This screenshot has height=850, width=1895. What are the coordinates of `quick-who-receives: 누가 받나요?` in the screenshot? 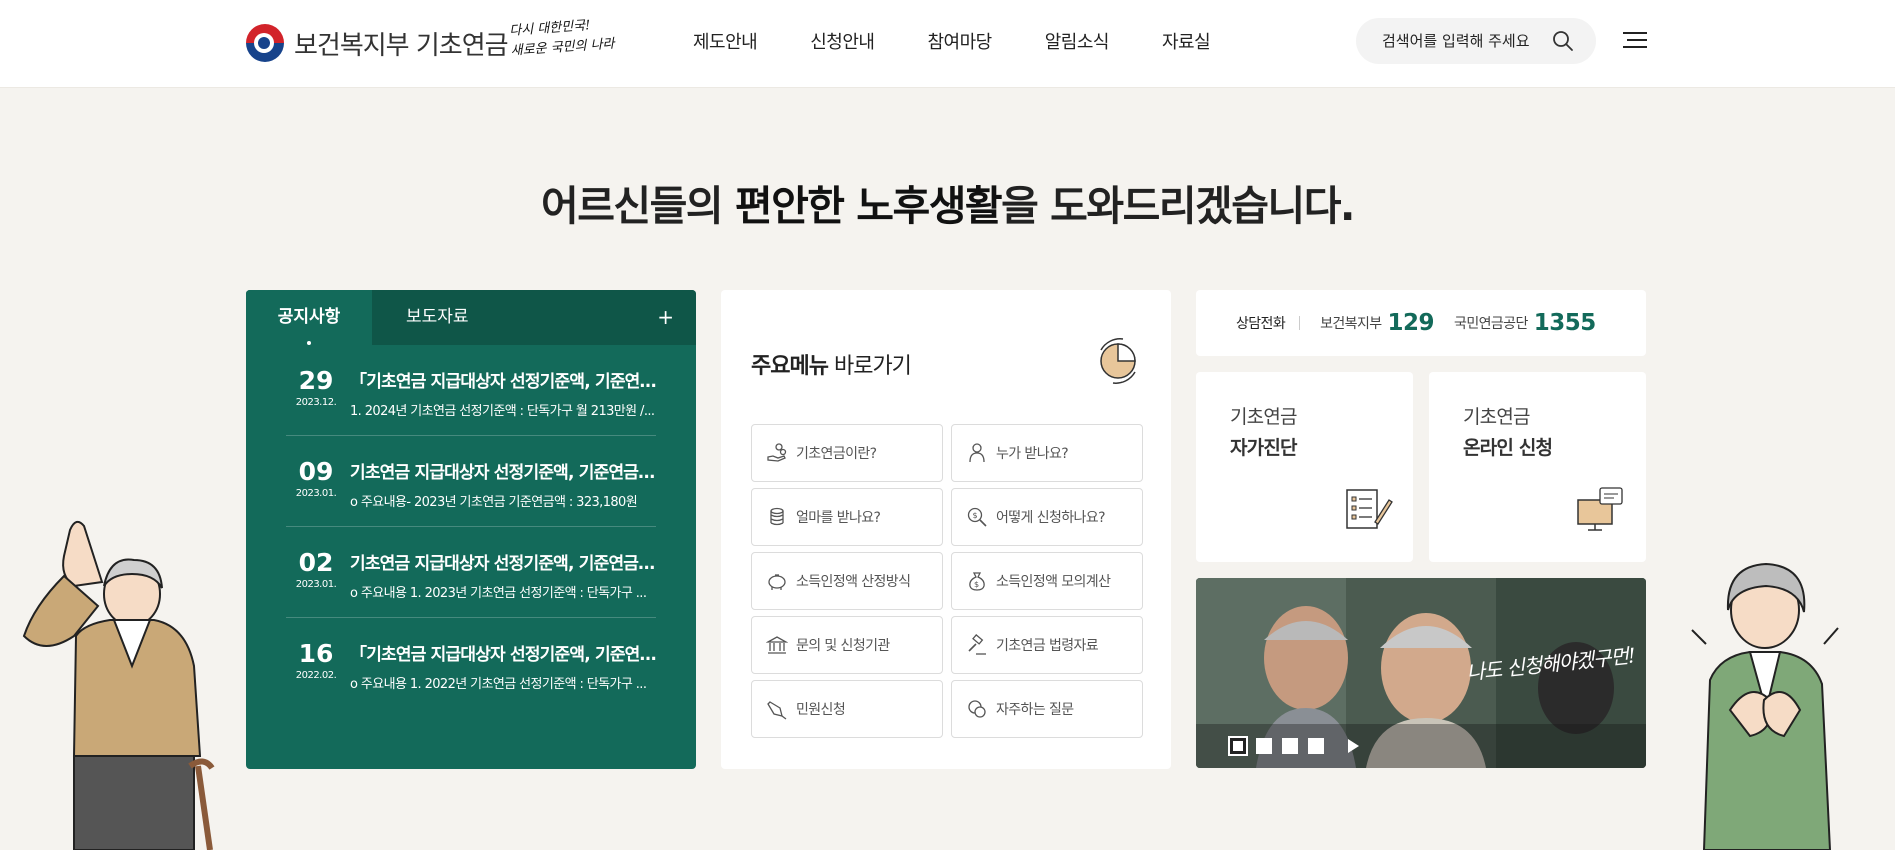 It's located at (1047, 453).